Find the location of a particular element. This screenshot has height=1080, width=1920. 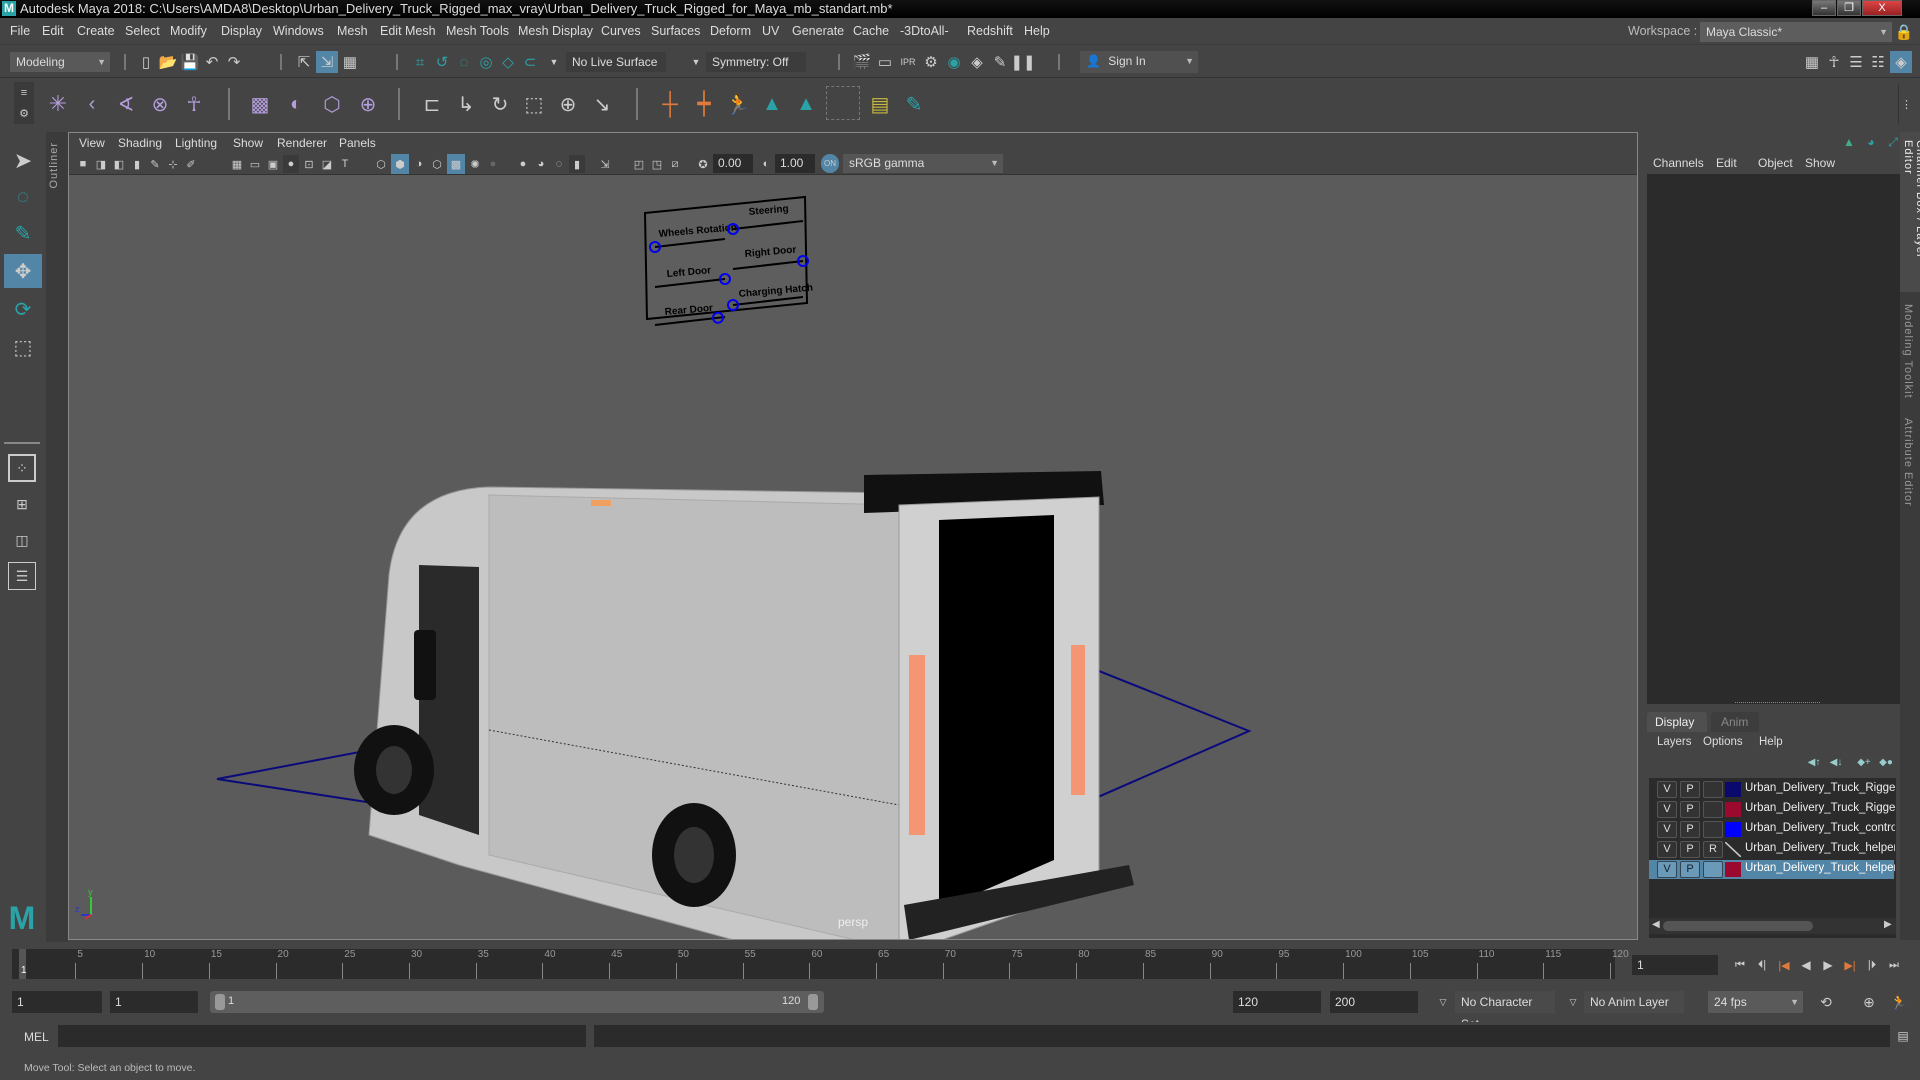

humanik-rig-icon: ▲ is located at coordinates (806, 104).